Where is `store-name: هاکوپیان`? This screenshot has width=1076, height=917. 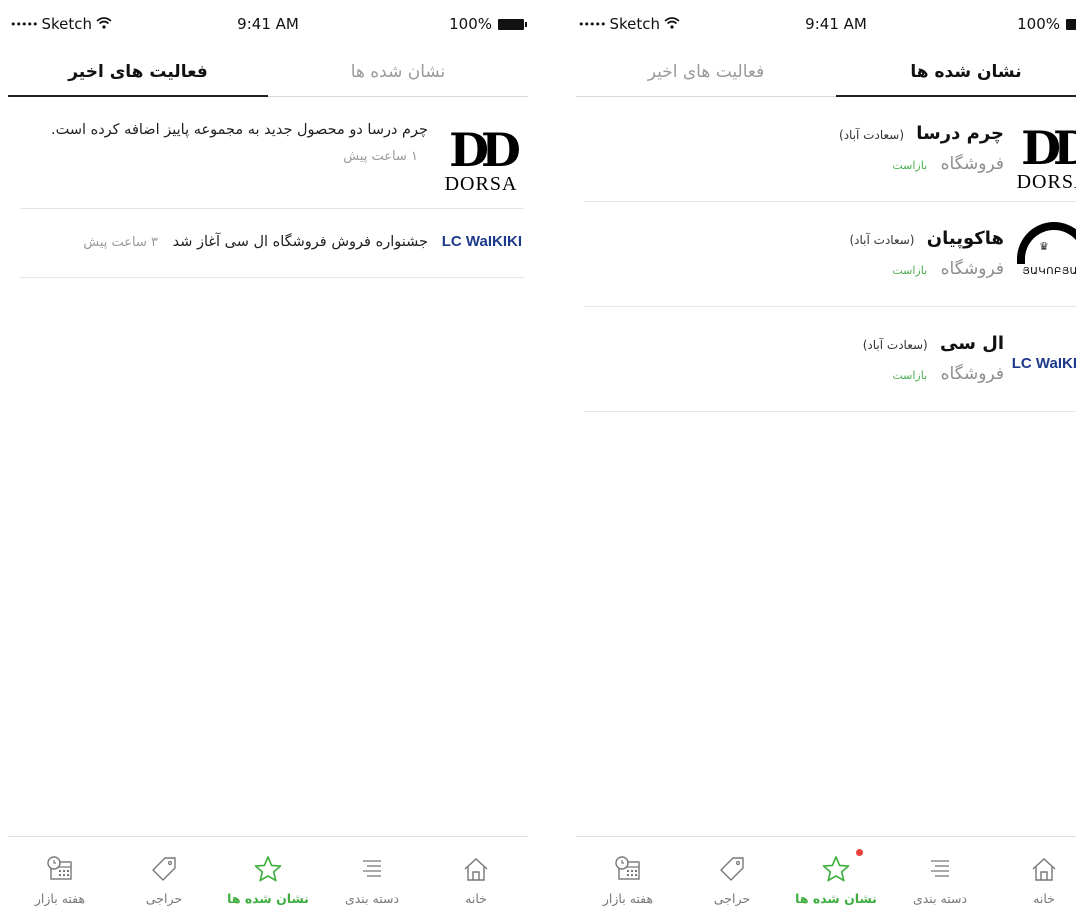
store-name: هاکوپیان is located at coordinates (965, 238).